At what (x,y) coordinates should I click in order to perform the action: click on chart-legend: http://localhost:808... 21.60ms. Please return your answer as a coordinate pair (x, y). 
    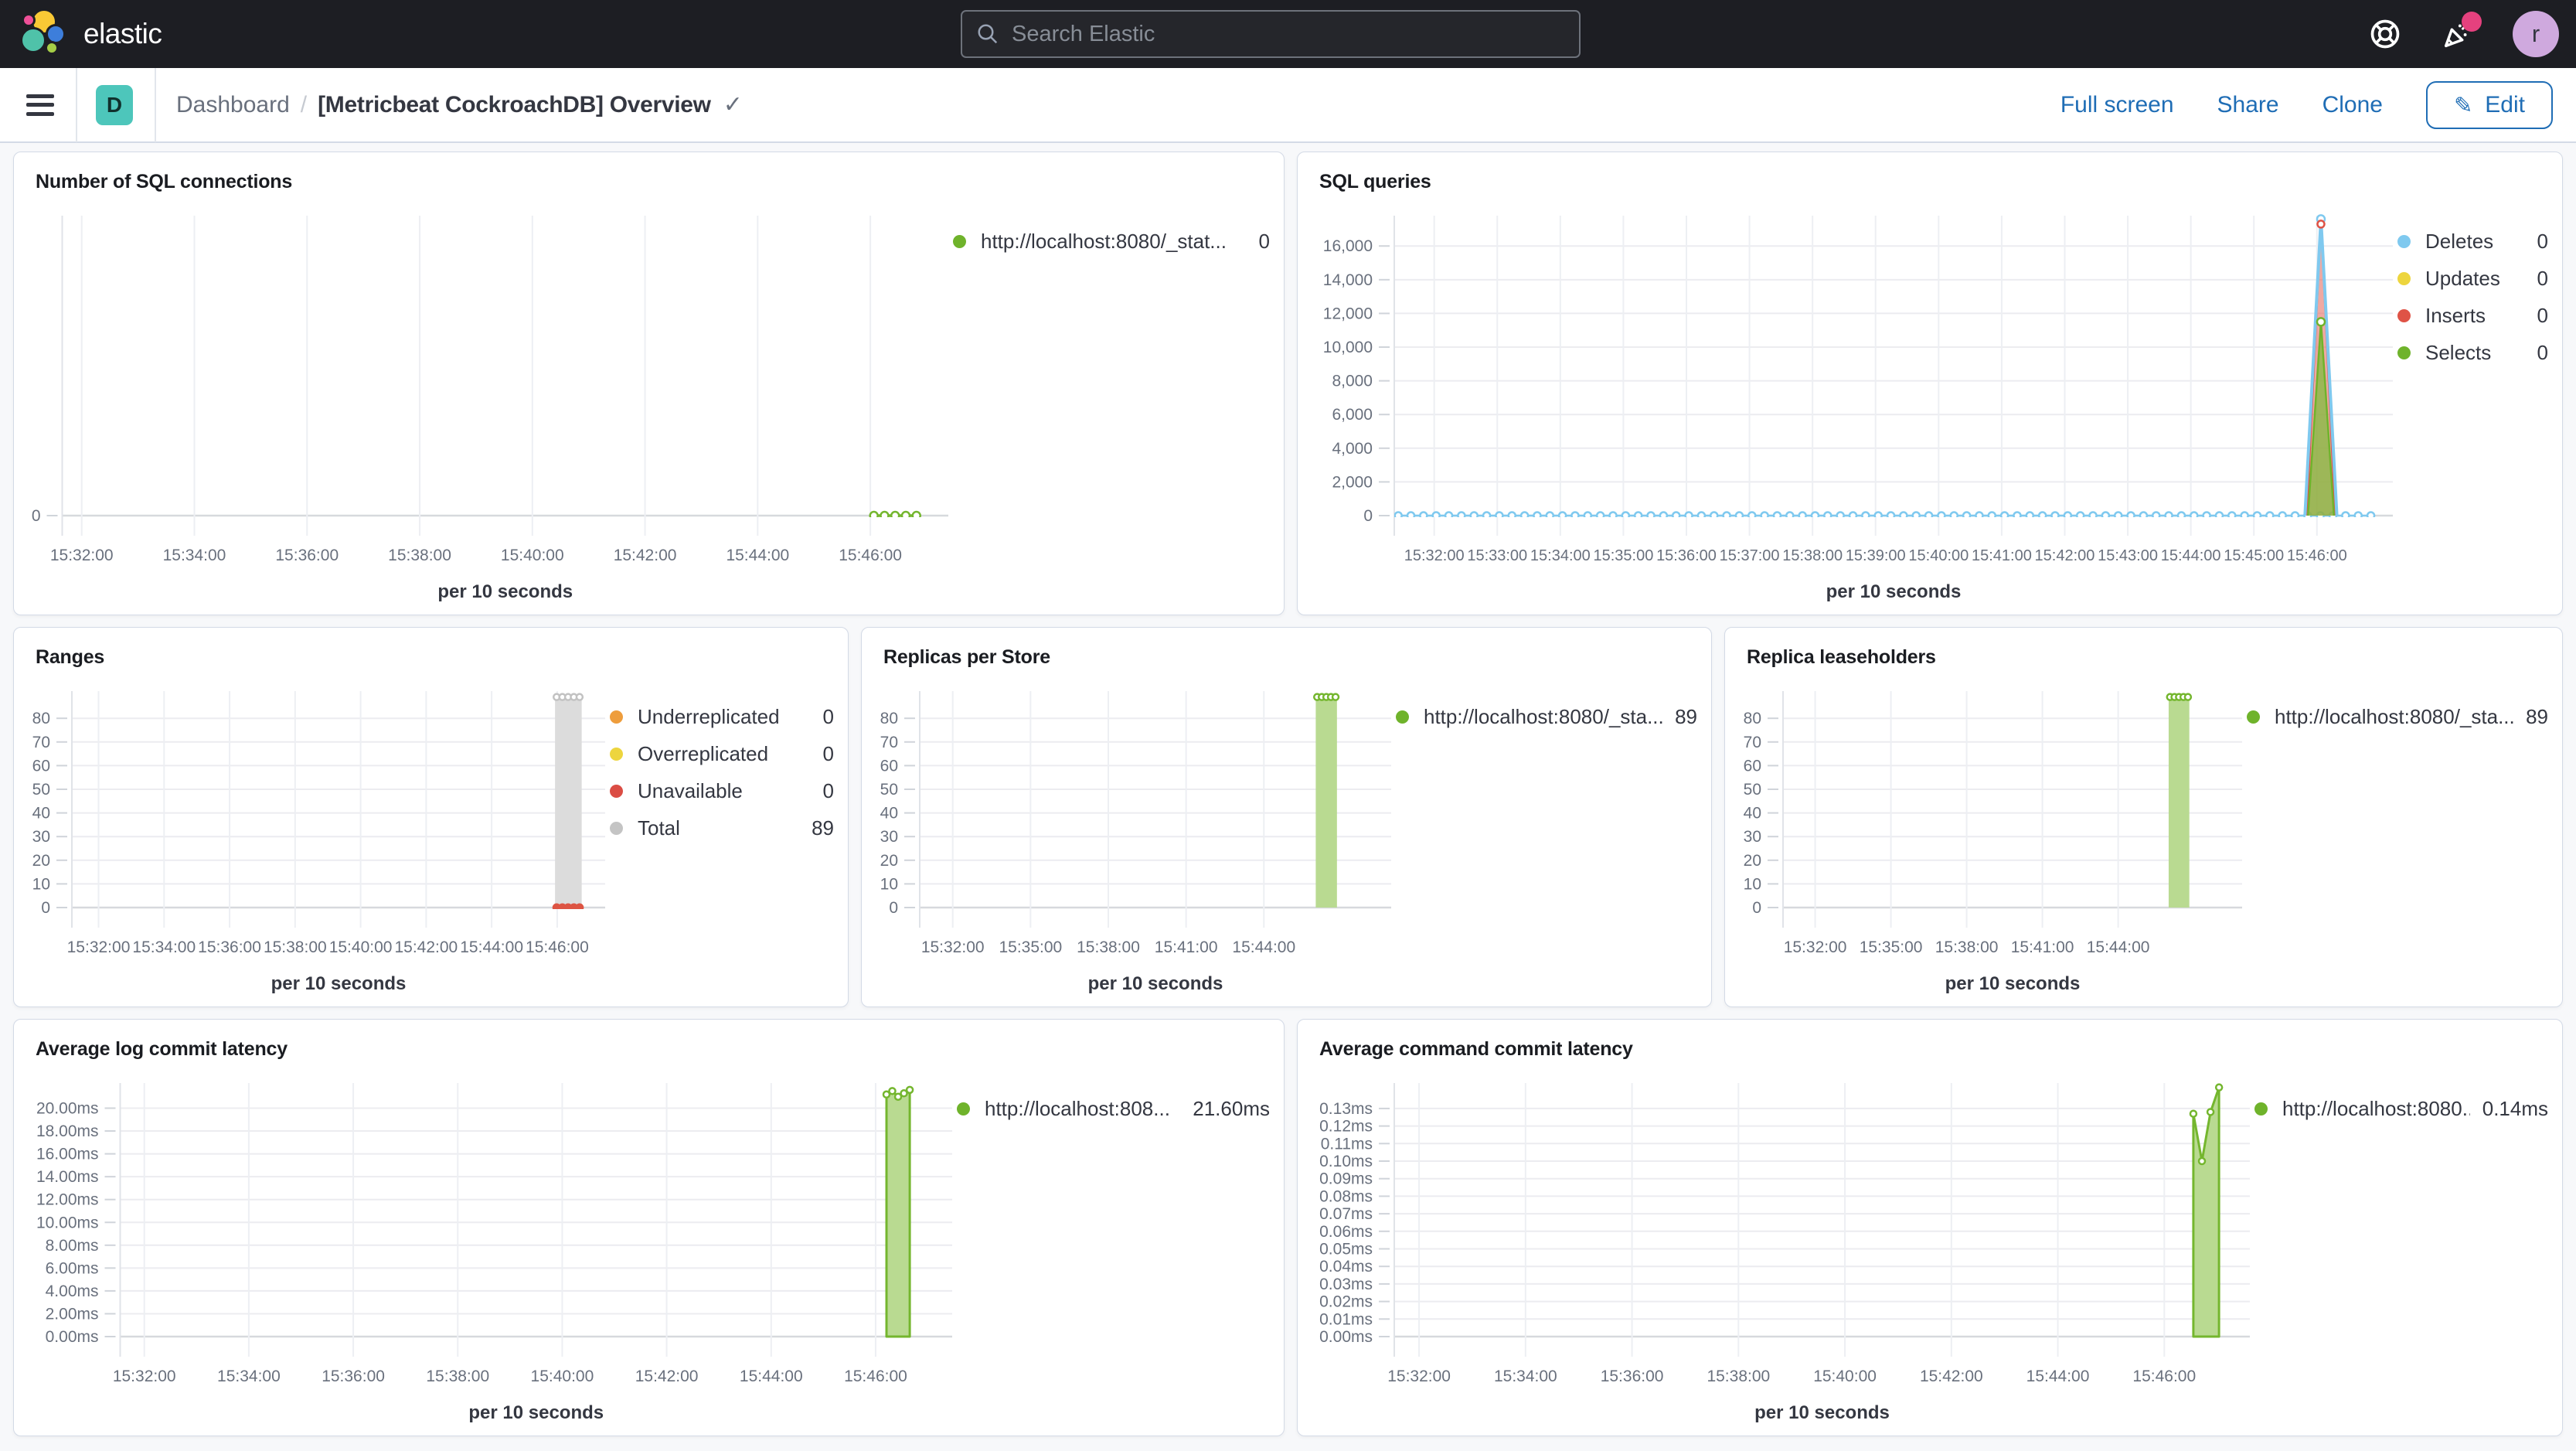
    Looking at the image, I should click on (1113, 1248).